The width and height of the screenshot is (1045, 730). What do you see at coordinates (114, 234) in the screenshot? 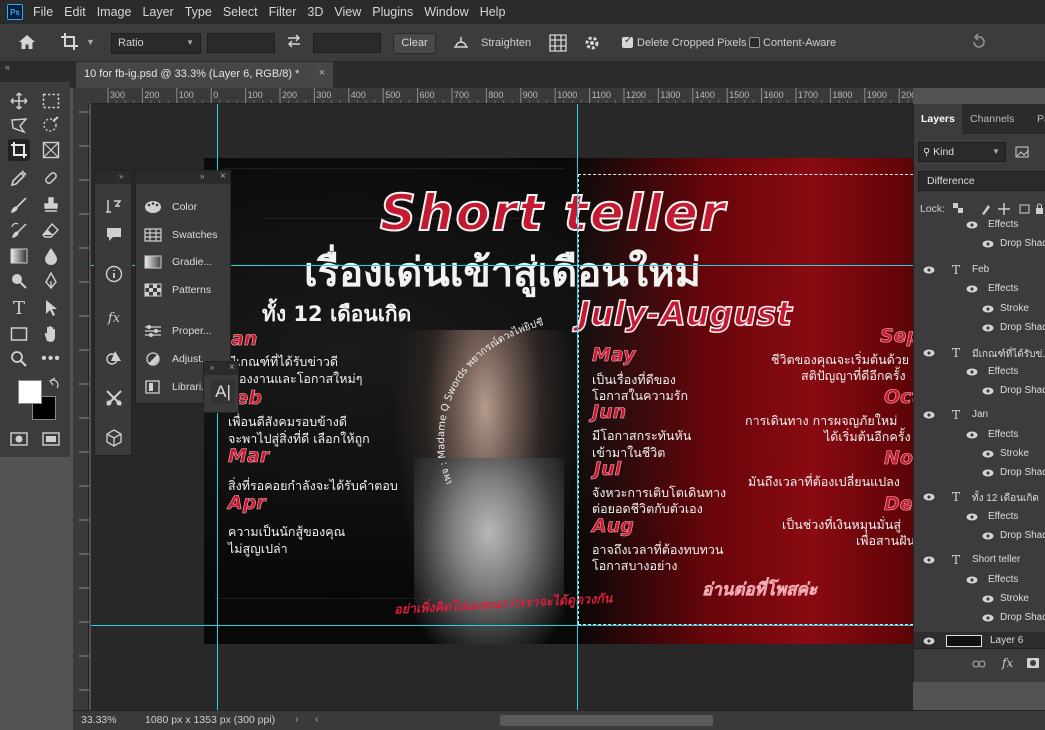
I see `comments-panel-icon` at bounding box center [114, 234].